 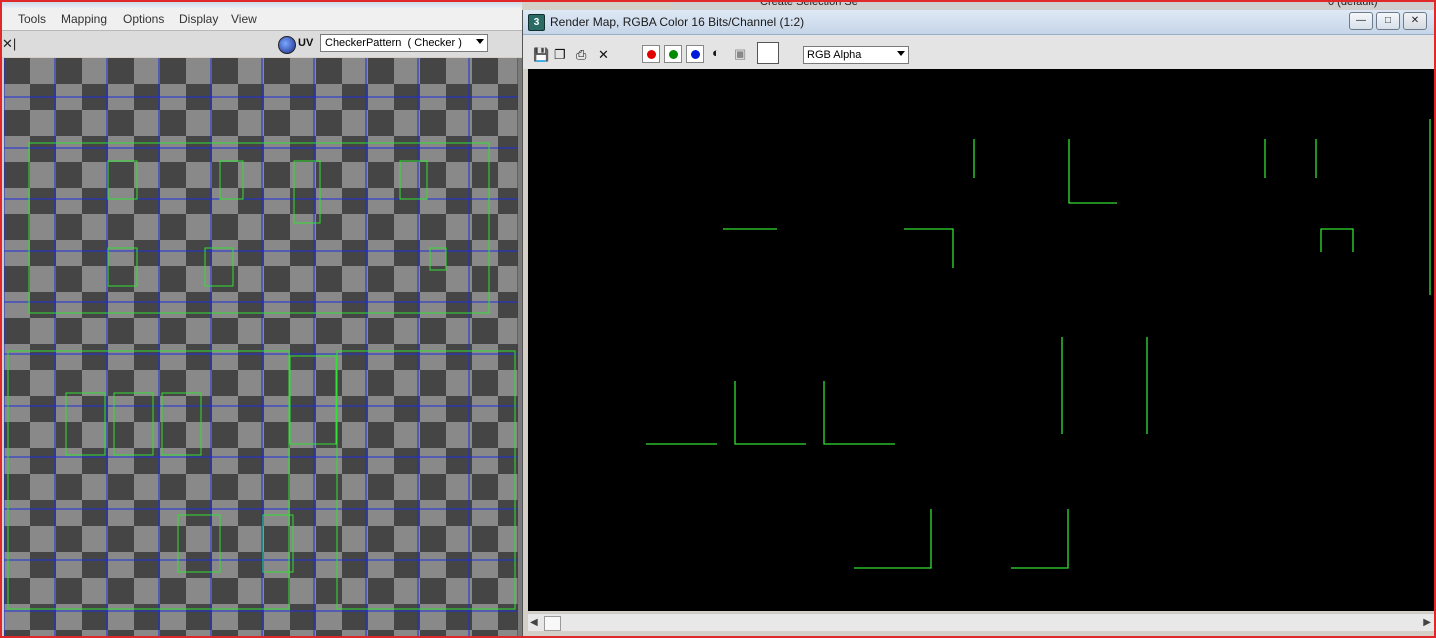 What do you see at coordinates (261, 4) in the screenshot?
I see `uv-editor-titlebar` at bounding box center [261, 4].